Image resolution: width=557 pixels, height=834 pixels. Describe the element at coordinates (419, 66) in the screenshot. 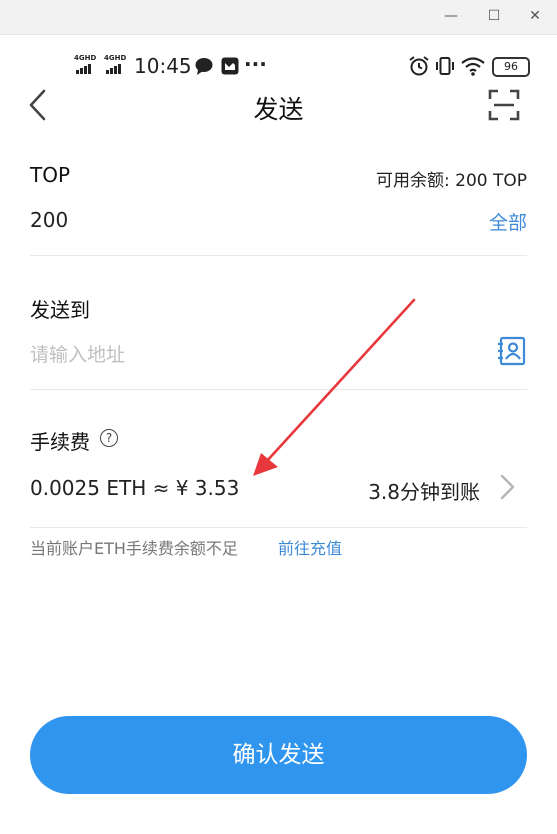

I see `alarm-icon` at that location.